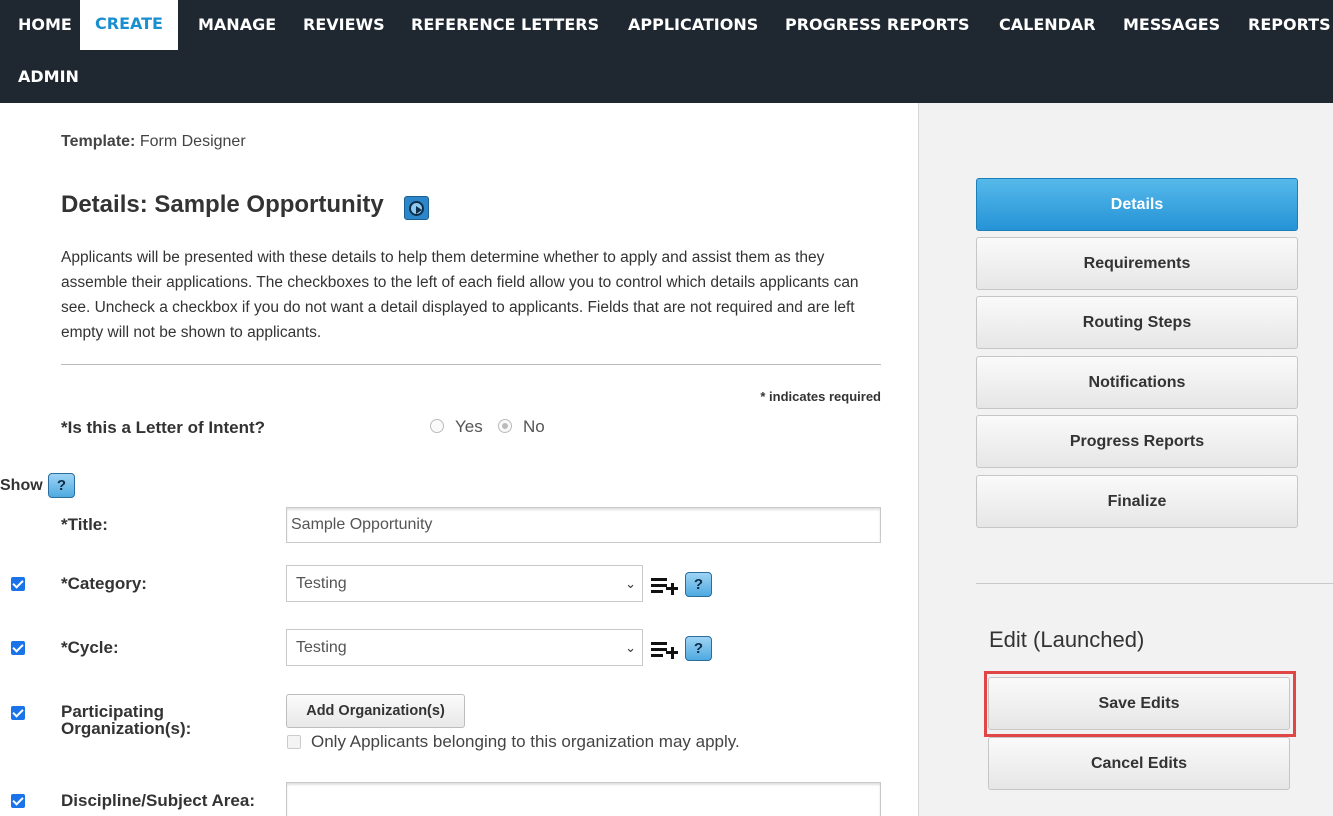  I want to click on page-title: Details: Sample Opportunity, so click(222, 204).